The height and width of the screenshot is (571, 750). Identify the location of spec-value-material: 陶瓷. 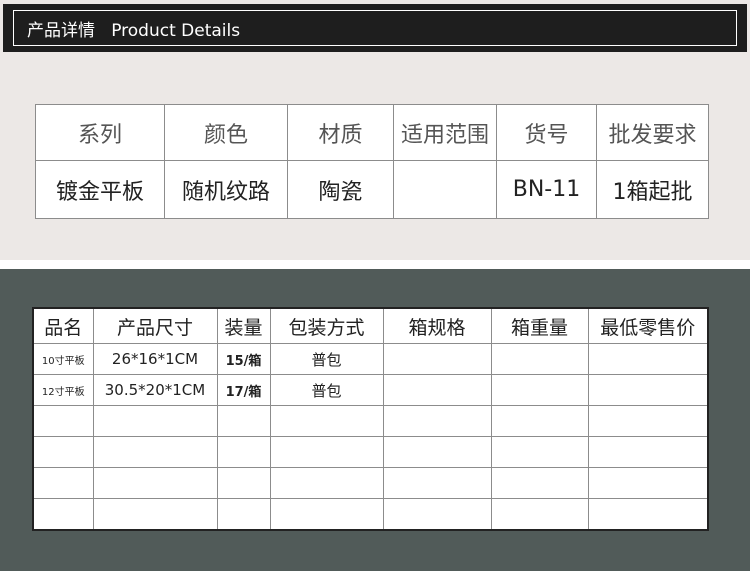
(340, 189).